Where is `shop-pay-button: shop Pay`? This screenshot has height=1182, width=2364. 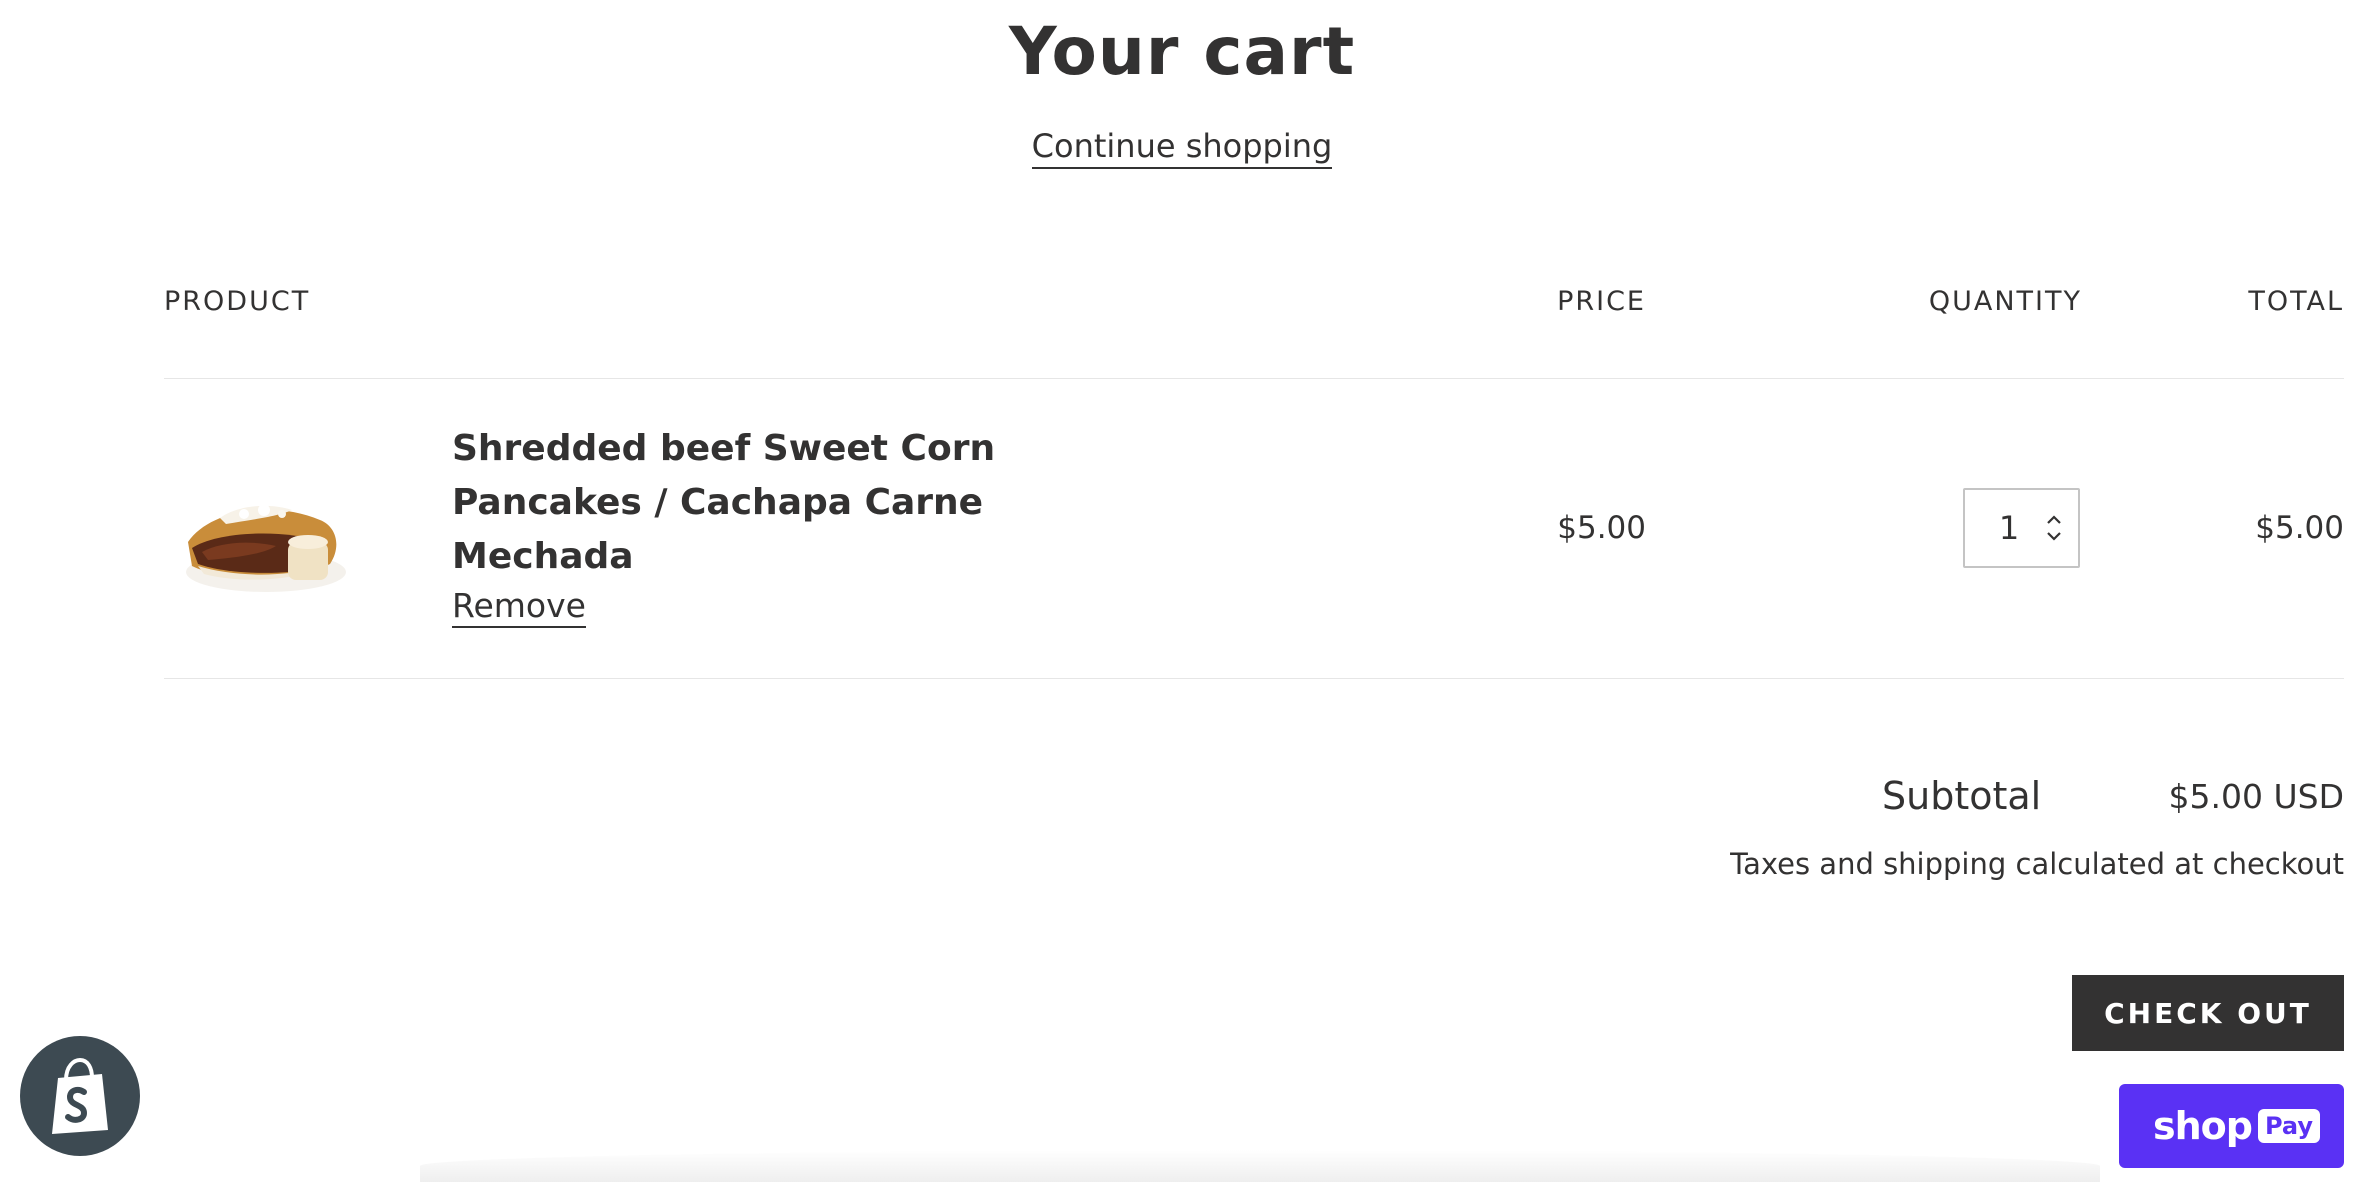 shop-pay-button: shop Pay is located at coordinates (2231, 1126).